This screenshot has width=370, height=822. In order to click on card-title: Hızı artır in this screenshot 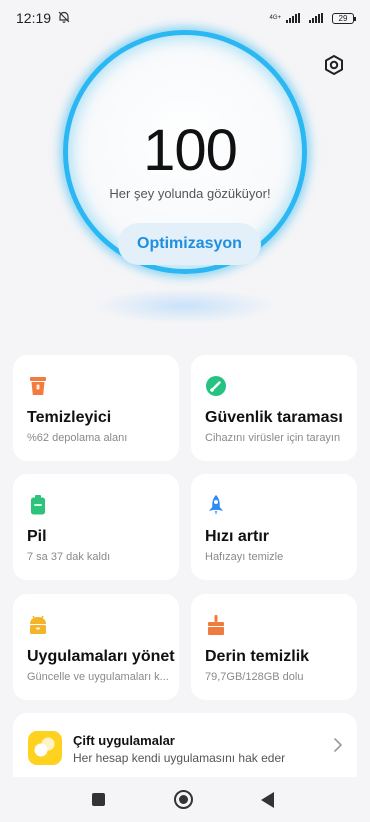, I will do `click(237, 536)`.